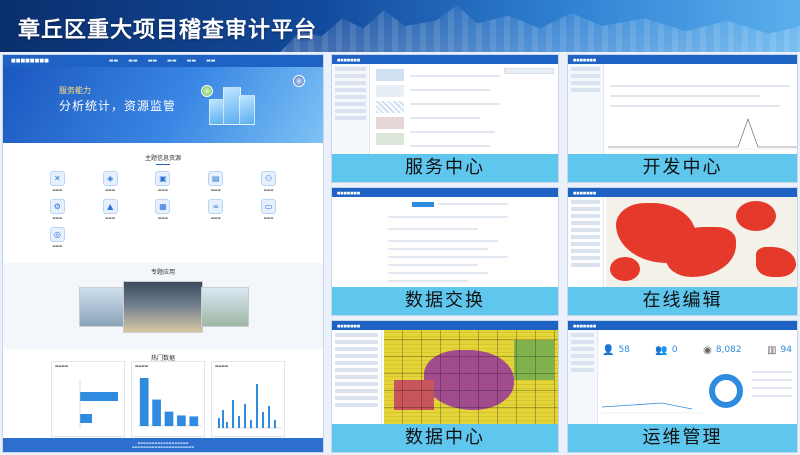  I want to click on users-icon: 👥, so click(661, 350).